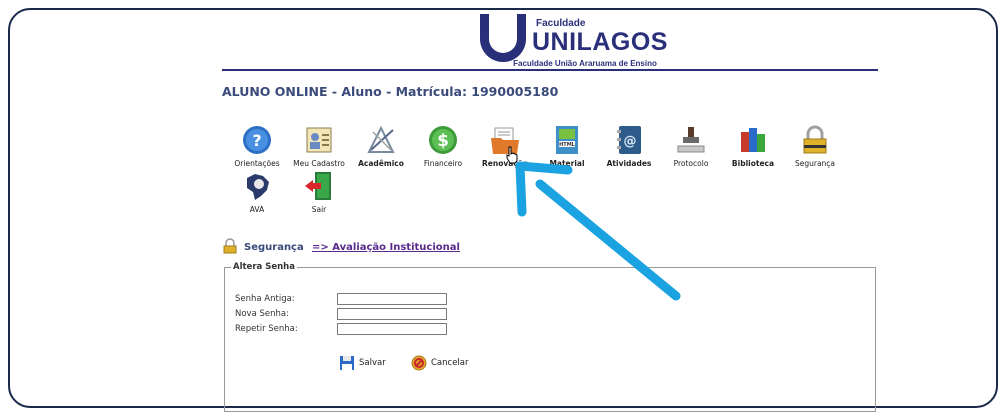 The height and width of the screenshot is (412, 1008). I want to click on menu-label: Material, so click(567, 163).